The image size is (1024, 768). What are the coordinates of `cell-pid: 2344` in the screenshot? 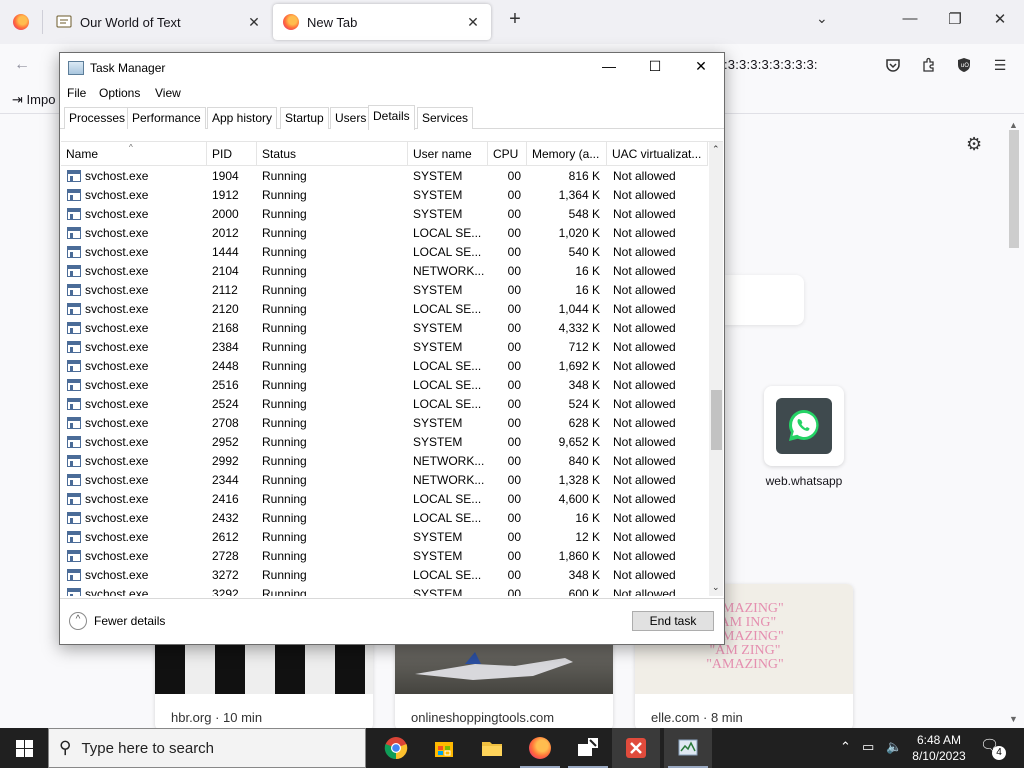 It's located at (225, 480).